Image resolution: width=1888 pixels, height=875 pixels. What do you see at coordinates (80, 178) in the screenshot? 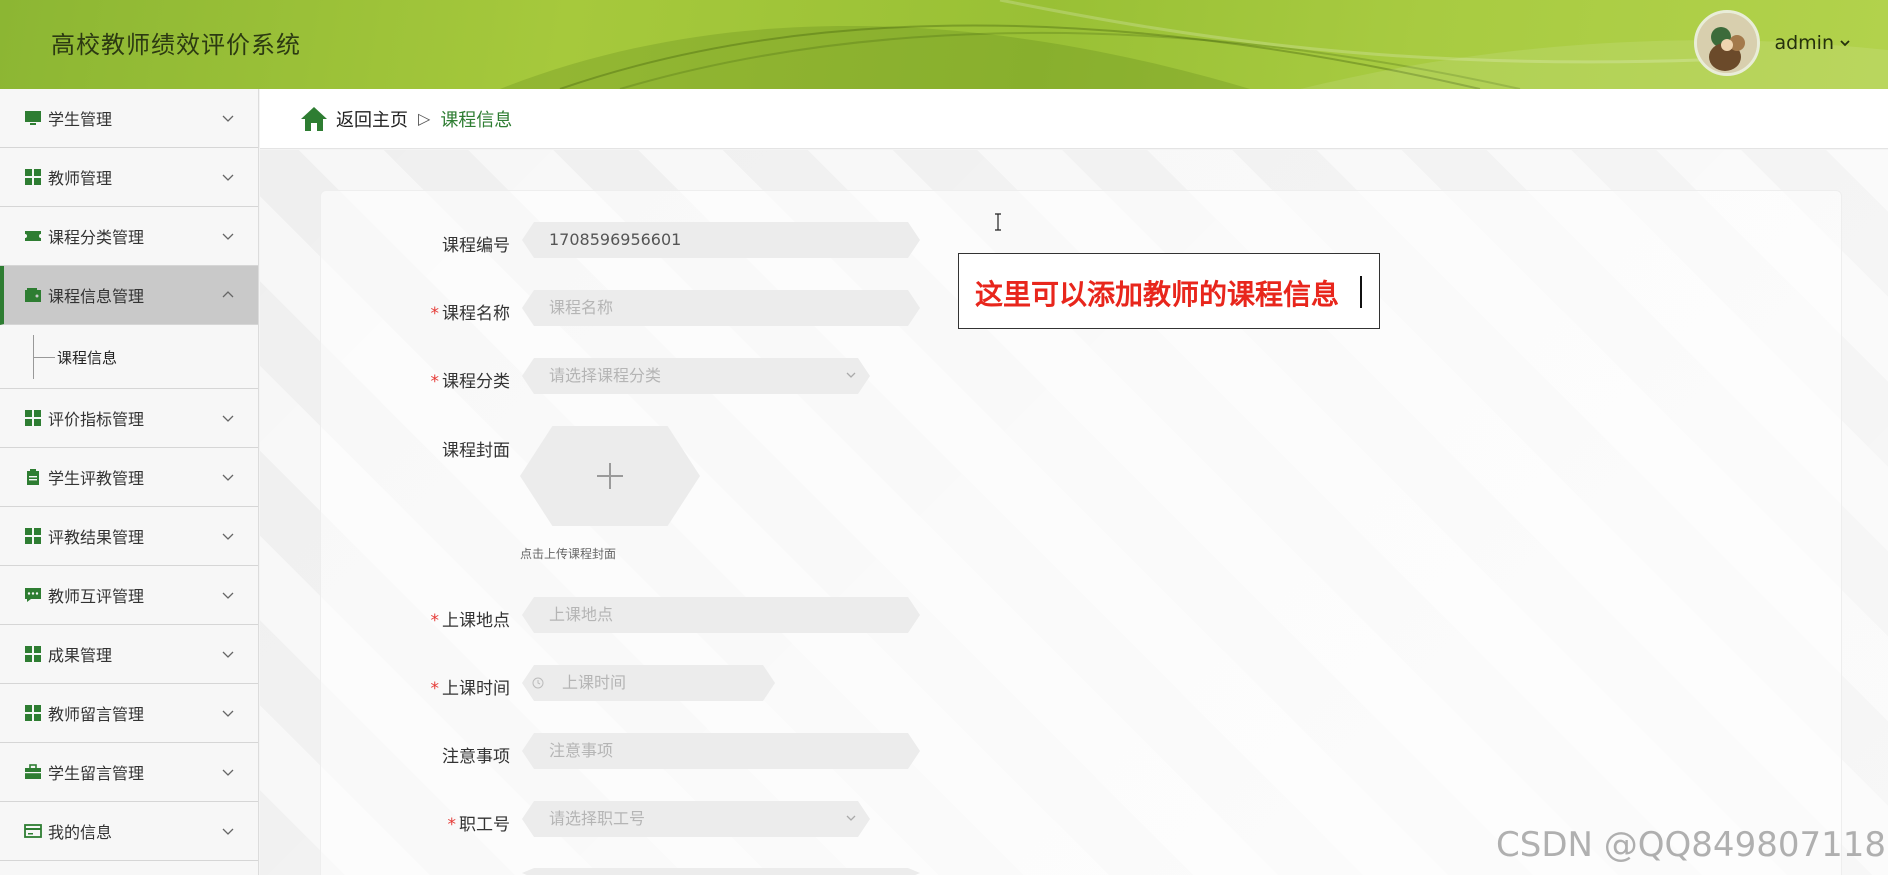
I see `sidebar-item-label: 教师管理` at bounding box center [80, 178].